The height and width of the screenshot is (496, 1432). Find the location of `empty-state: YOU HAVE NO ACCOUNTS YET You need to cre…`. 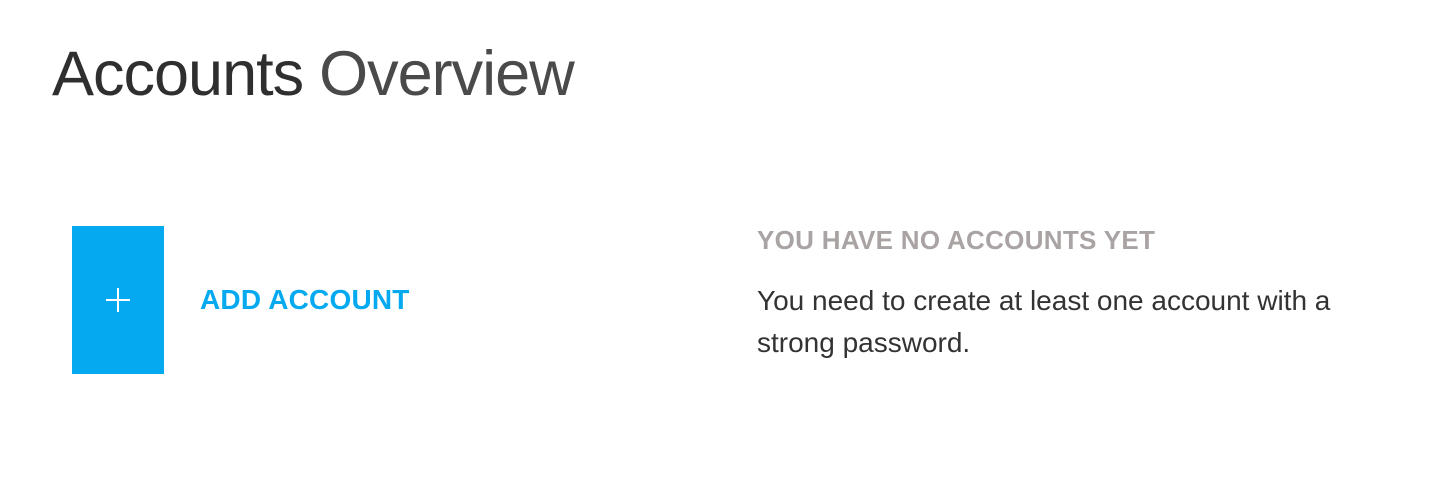

empty-state: YOU HAVE NO ACCOUNTS YET You need to cre… is located at coordinates (1067, 293).